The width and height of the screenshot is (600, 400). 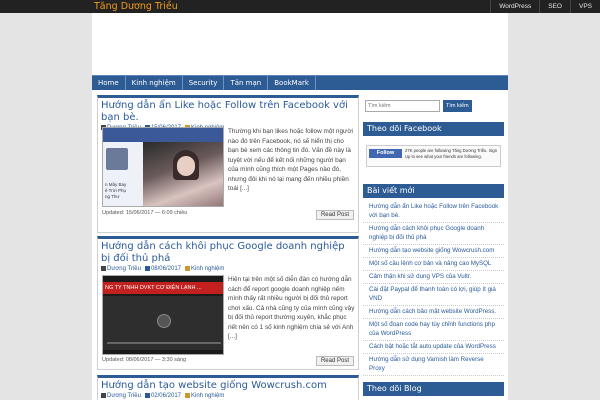 I want to click on top-bar: Tăng Dương Triều WordPress SEO VPS, so click(x=300, y=6).